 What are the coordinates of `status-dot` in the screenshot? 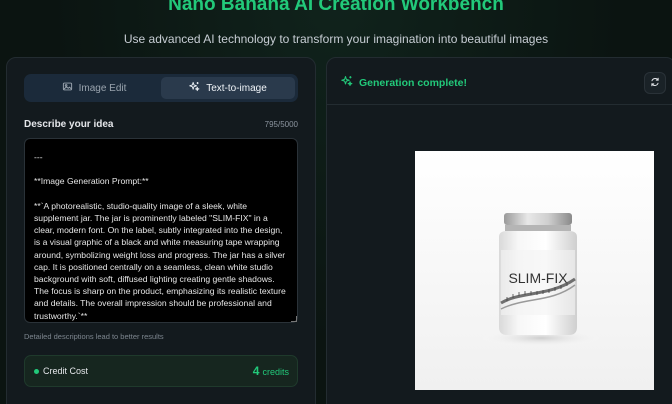 It's located at (36, 371).